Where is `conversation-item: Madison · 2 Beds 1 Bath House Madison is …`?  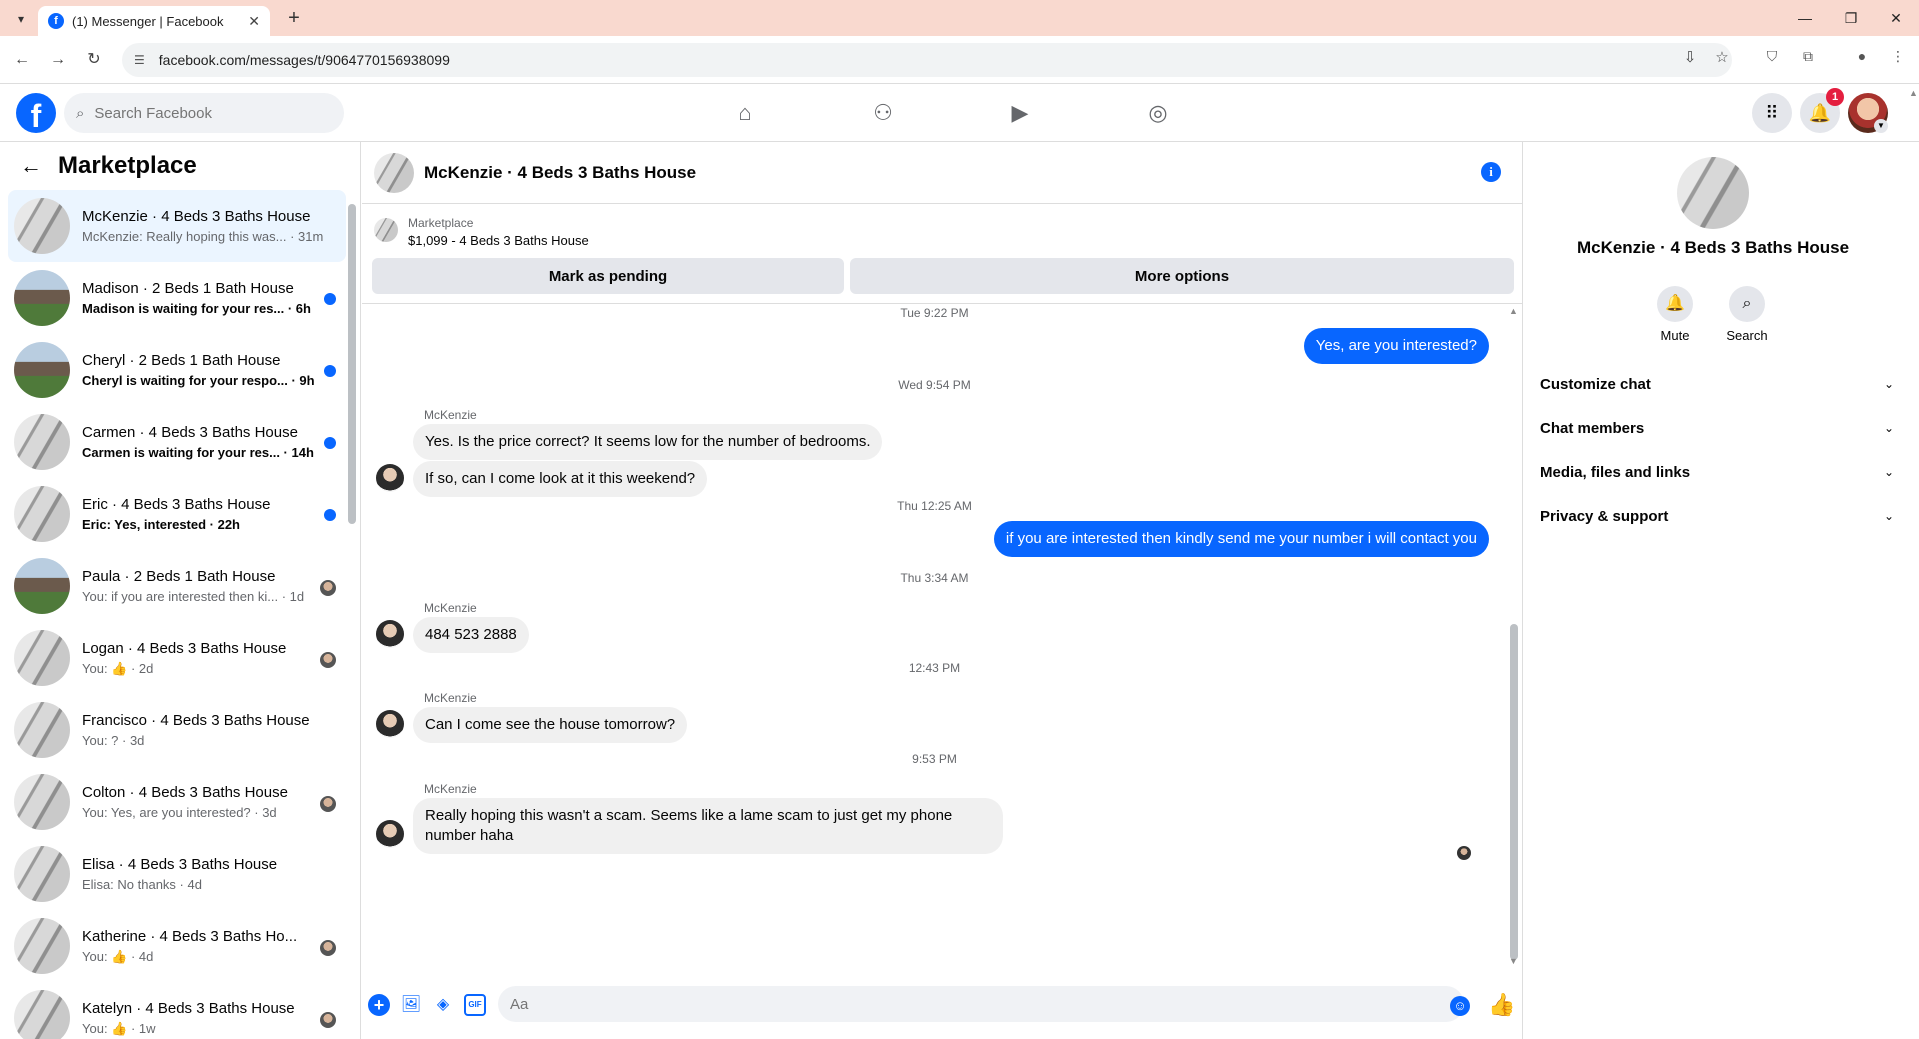 conversation-item: Madison · 2 Beds 1 Bath House Madison is … is located at coordinates (177, 298).